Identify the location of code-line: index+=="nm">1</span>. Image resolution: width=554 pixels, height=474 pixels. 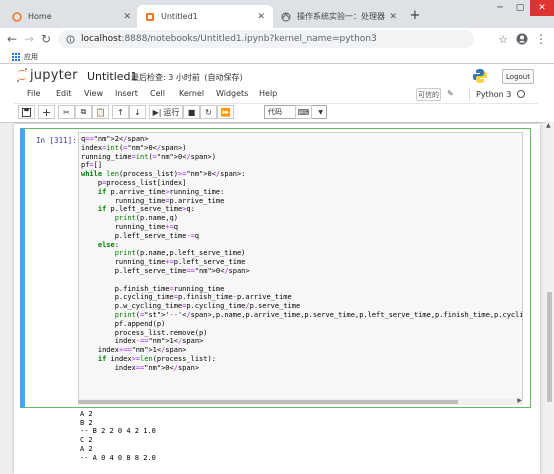
(134, 350).